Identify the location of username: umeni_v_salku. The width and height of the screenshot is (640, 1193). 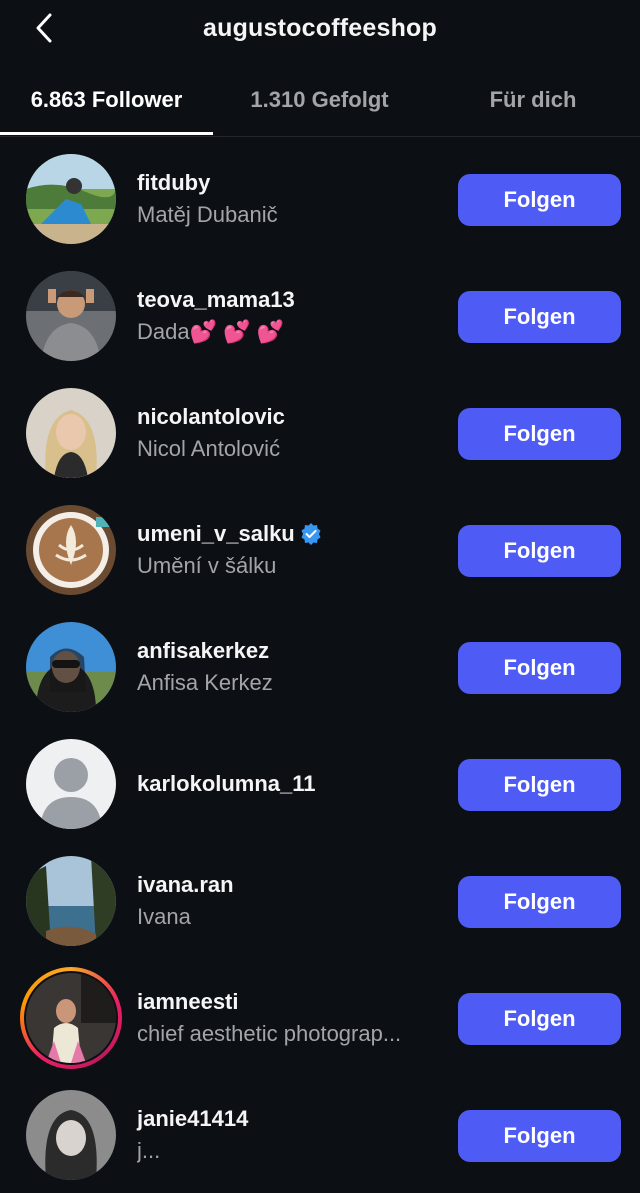
(216, 534).